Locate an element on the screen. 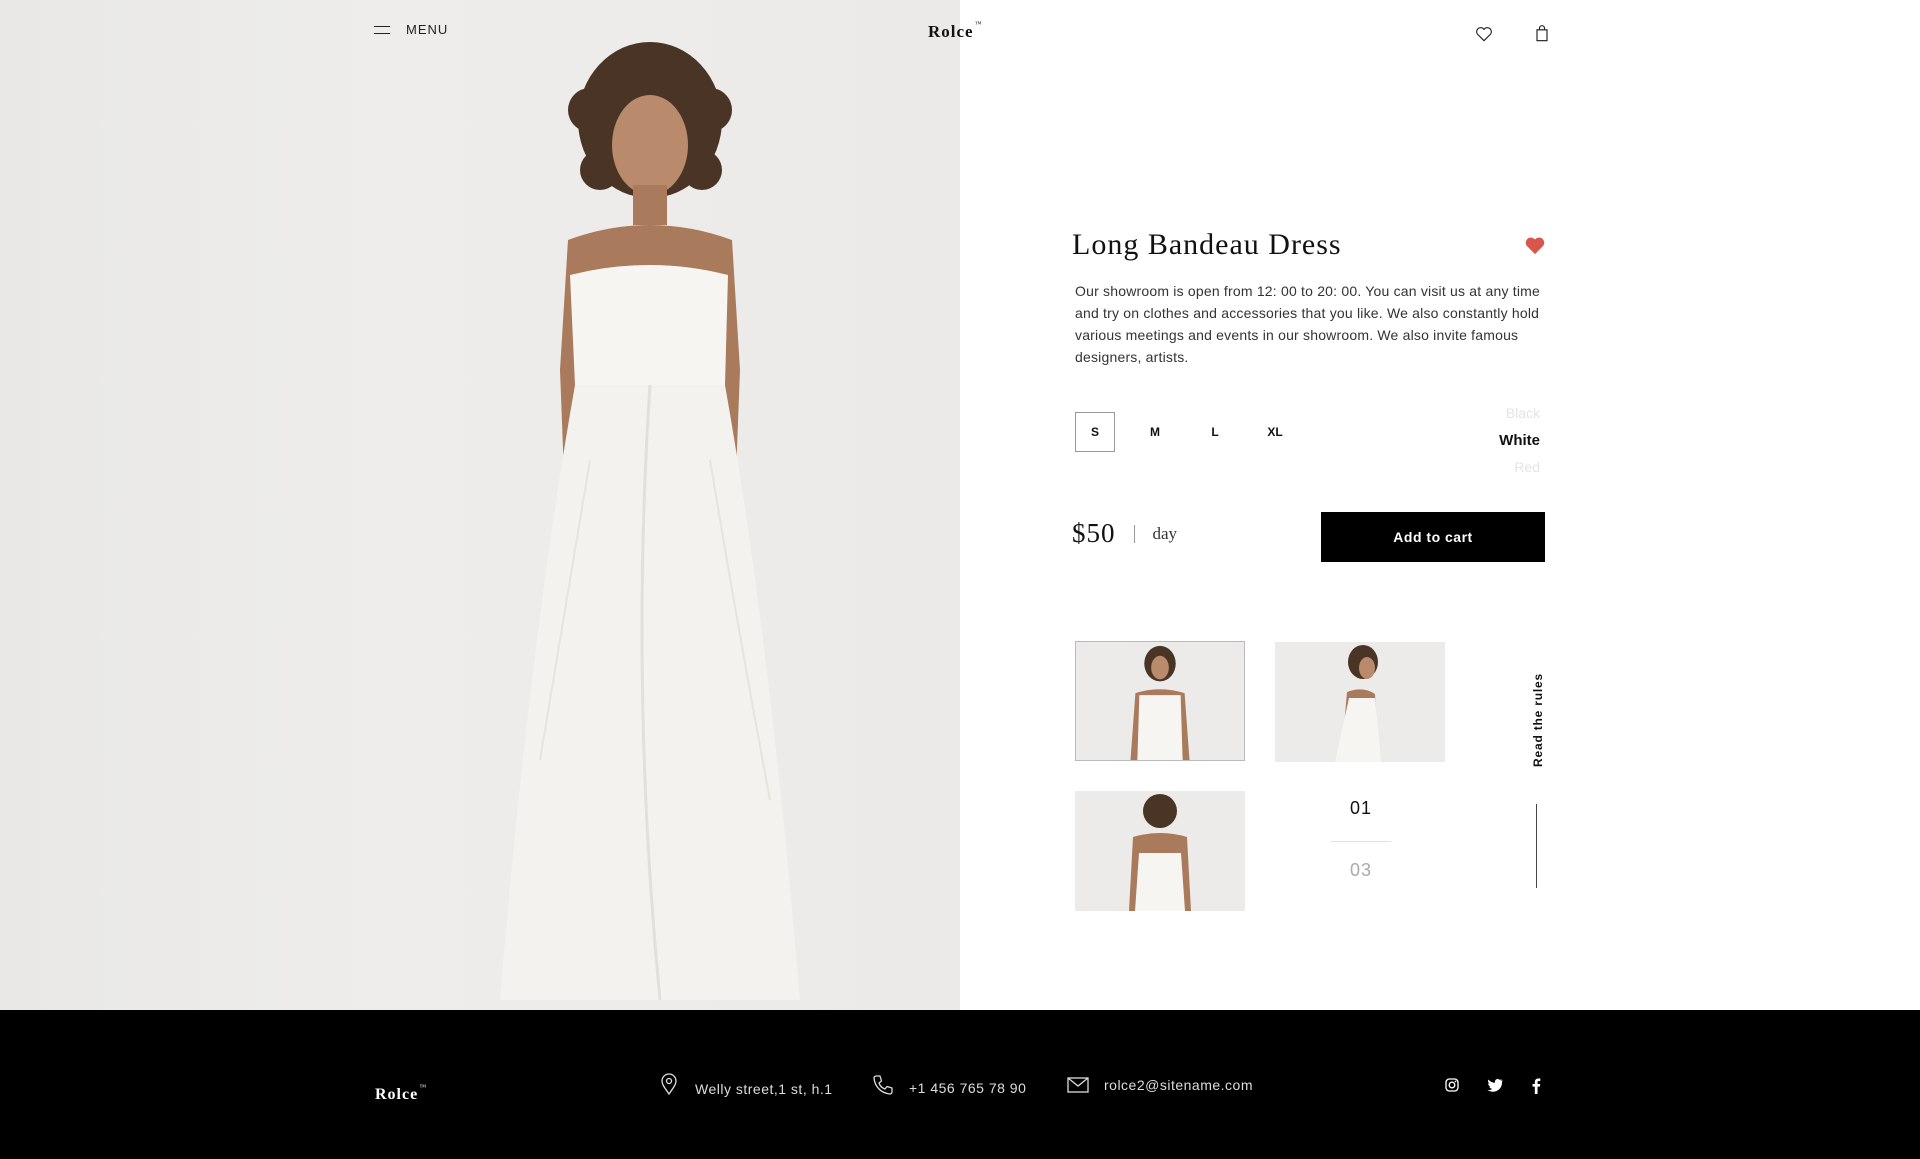 This screenshot has height=1159, width=1920. instagram-icon is located at coordinates (1452, 1085).